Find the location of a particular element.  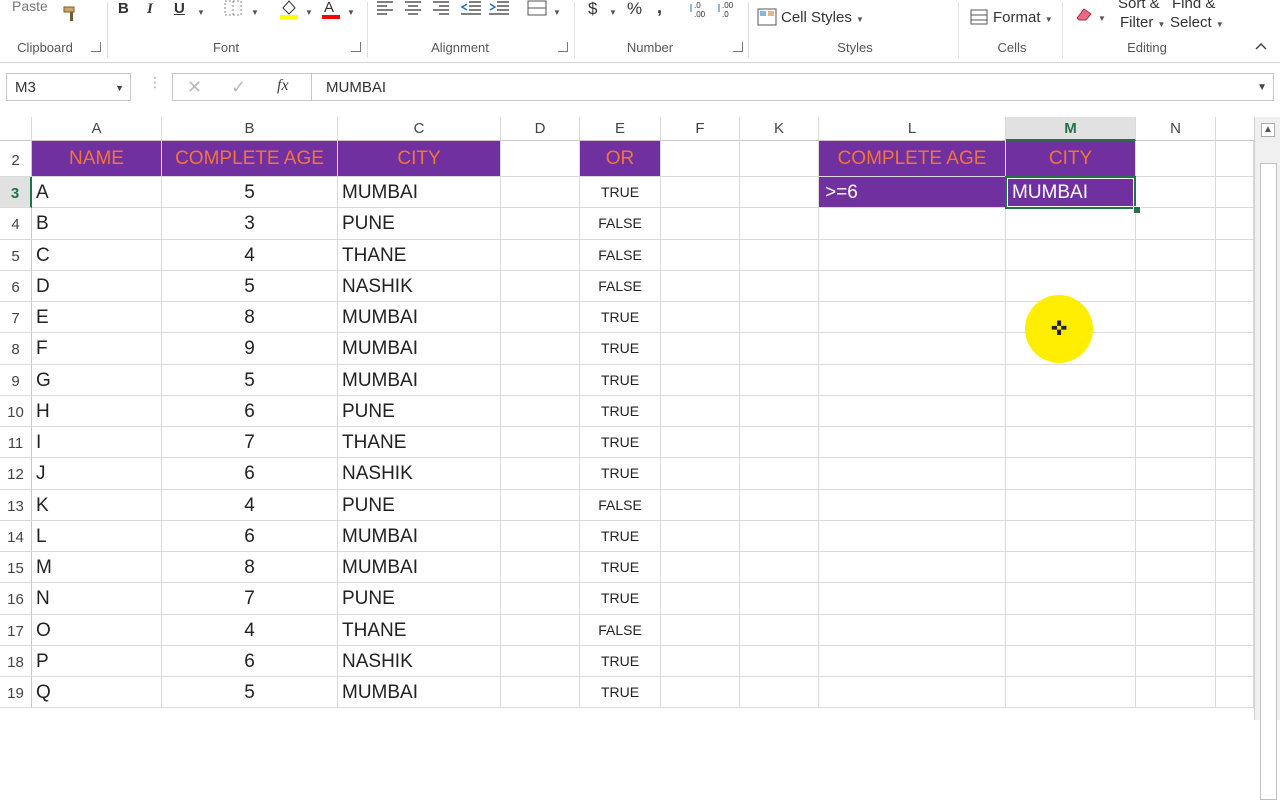

increase-indent-icon is located at coordinates (499, 10).